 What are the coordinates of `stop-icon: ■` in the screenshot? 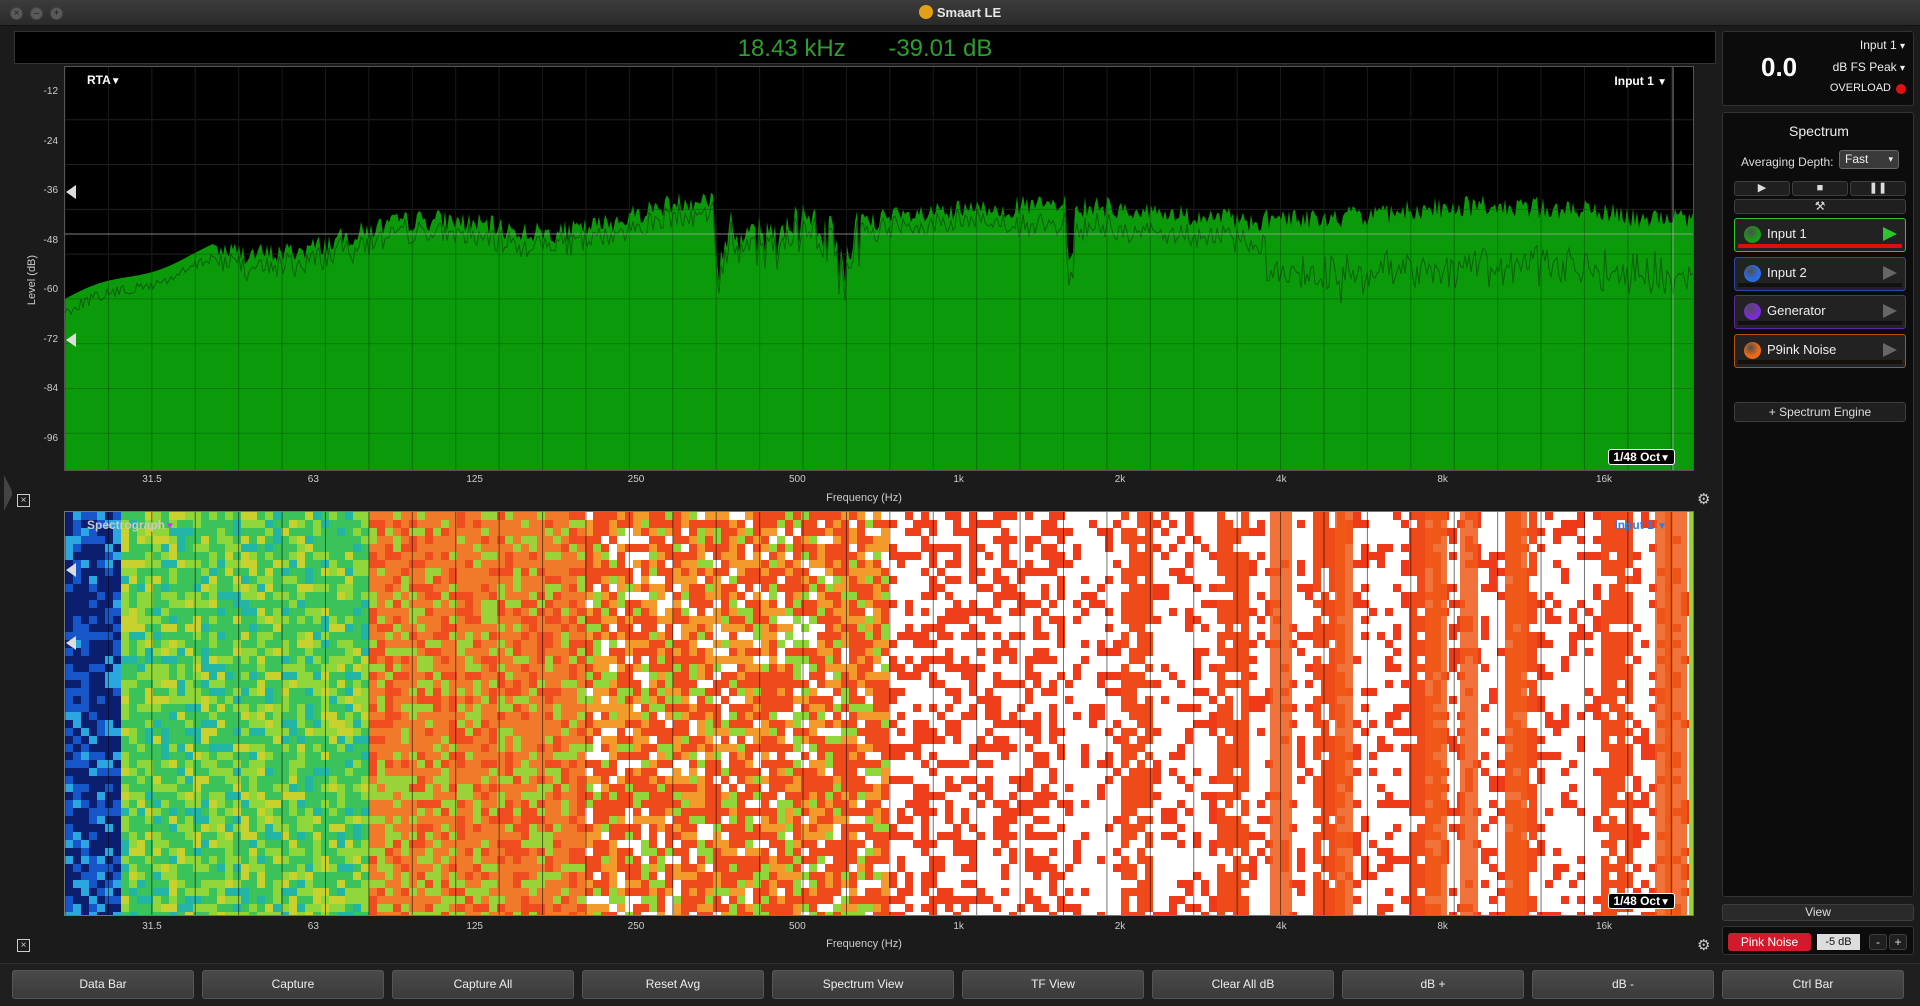 It's located at (1820, 188).